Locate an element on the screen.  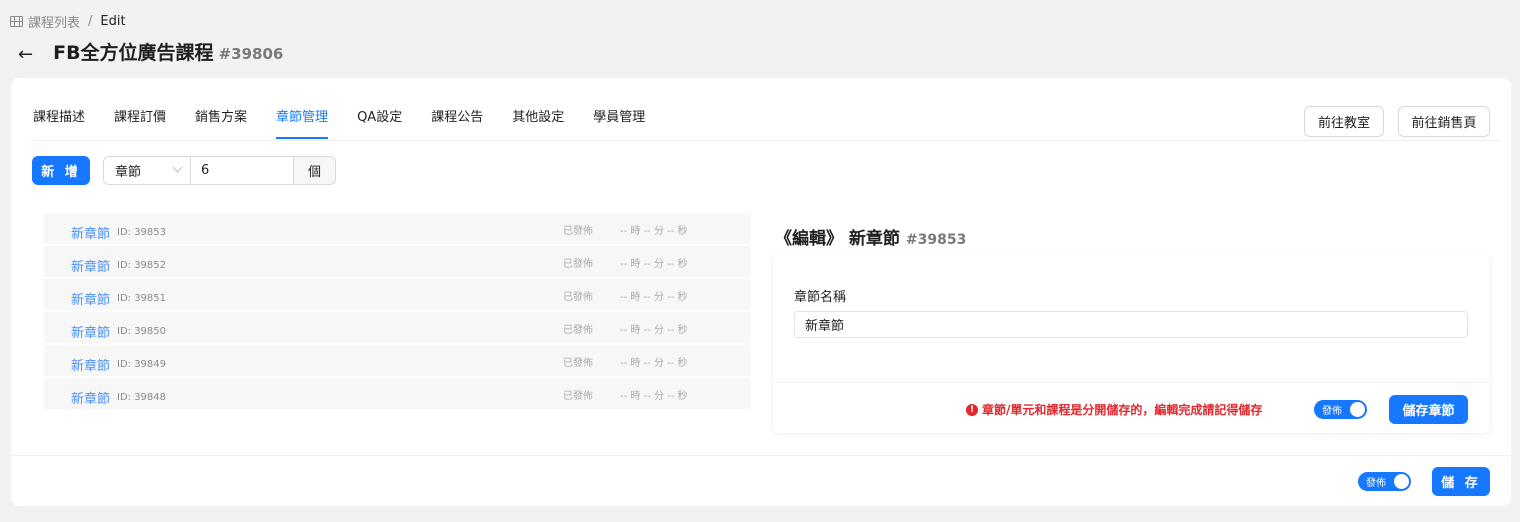
tab-announcements: 課程公告 is located at coordinates (457, 122).